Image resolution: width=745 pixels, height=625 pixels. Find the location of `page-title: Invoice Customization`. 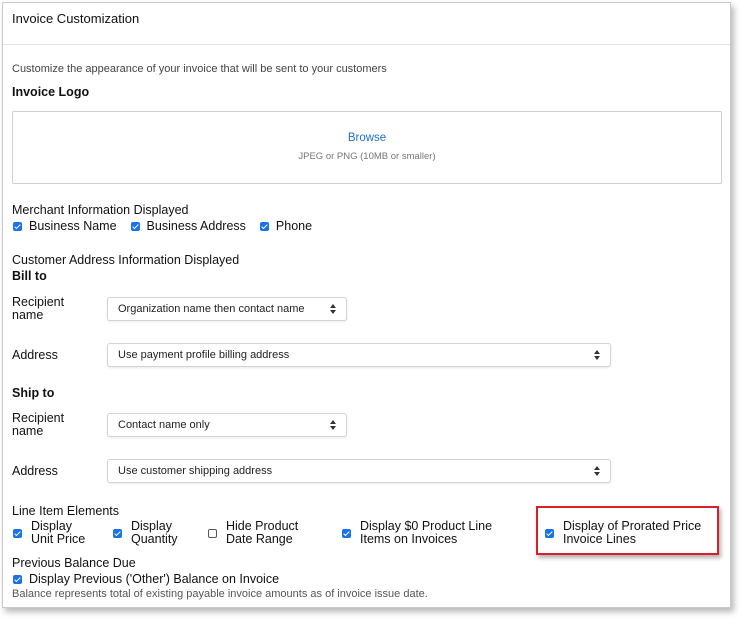

page-title: Invoice Customization is located at coordinates (76, 18).